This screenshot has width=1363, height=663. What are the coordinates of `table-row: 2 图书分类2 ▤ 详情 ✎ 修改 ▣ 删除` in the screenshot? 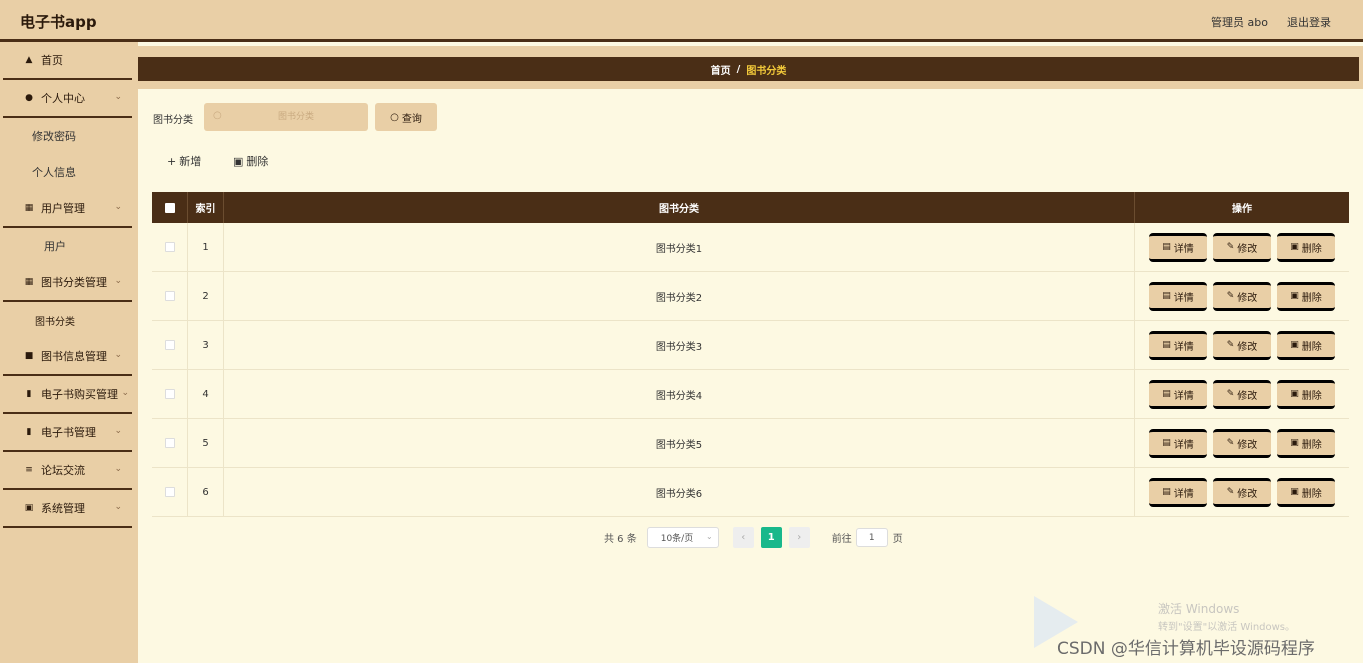 It's located at (750, 296).